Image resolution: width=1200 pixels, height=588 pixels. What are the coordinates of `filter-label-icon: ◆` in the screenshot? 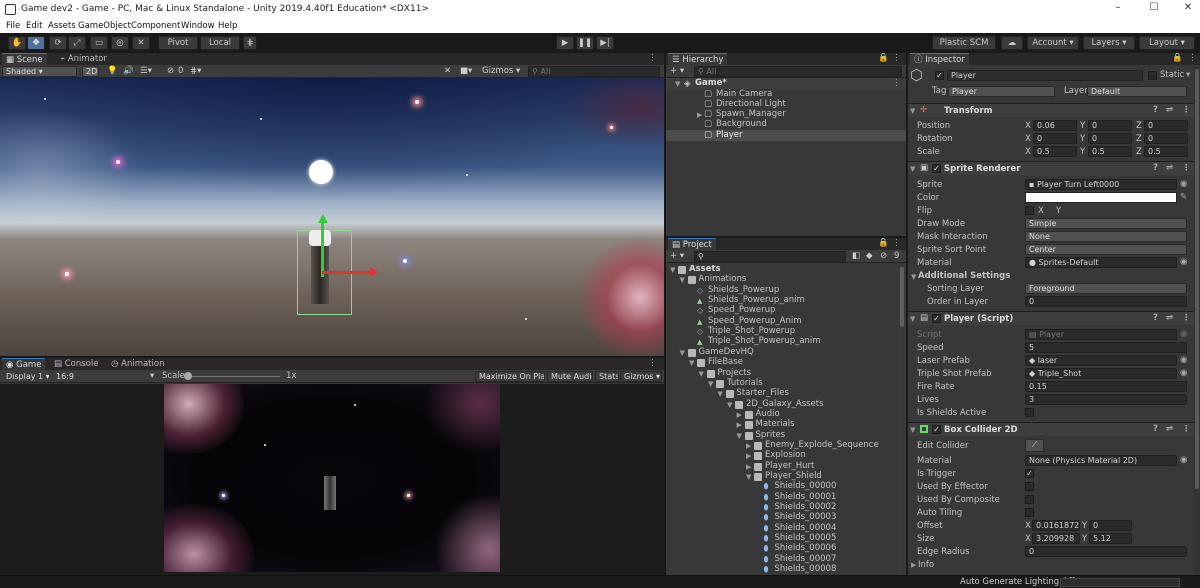 It's located at (869, 256).